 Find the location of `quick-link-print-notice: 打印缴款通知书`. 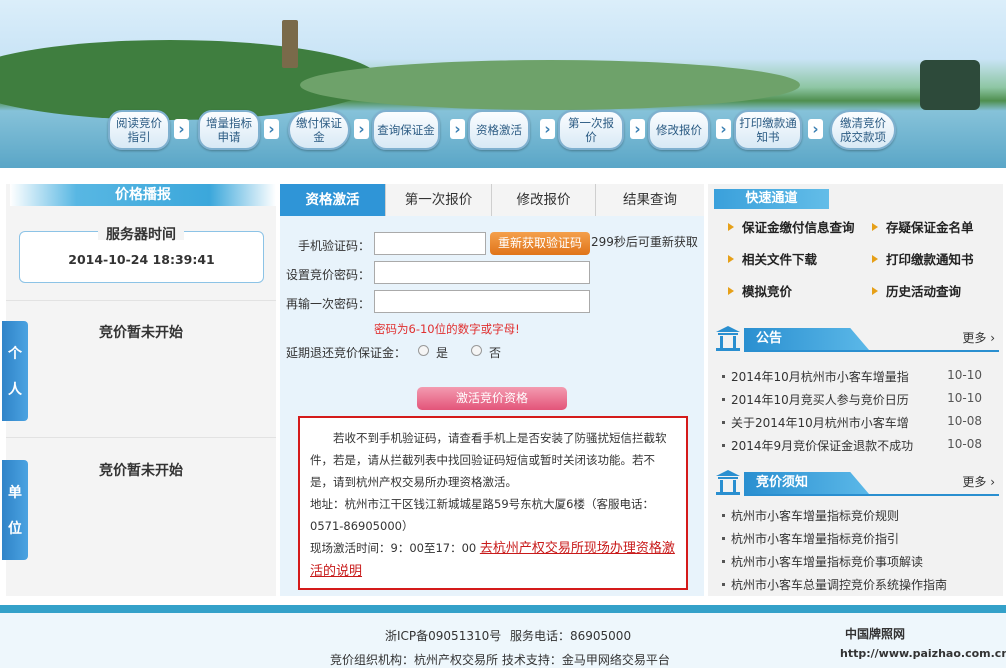

quick-link-print-notice: 打印缴款通知书 is located at coordinates (923, 258).